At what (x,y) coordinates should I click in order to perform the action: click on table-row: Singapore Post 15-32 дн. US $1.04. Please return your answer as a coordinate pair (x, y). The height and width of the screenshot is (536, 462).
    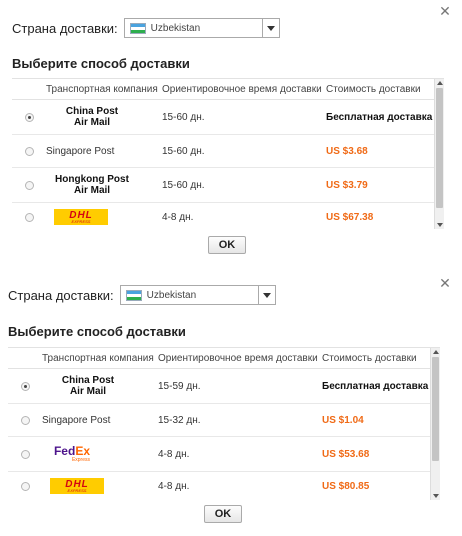
    Looking at the image, I should click on (224, 420).